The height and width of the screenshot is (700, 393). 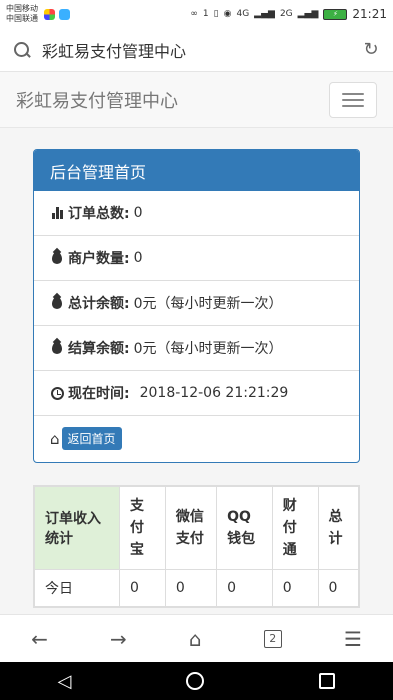 I want to click on system-recent-apps-icon, so click(x=327, y=681).